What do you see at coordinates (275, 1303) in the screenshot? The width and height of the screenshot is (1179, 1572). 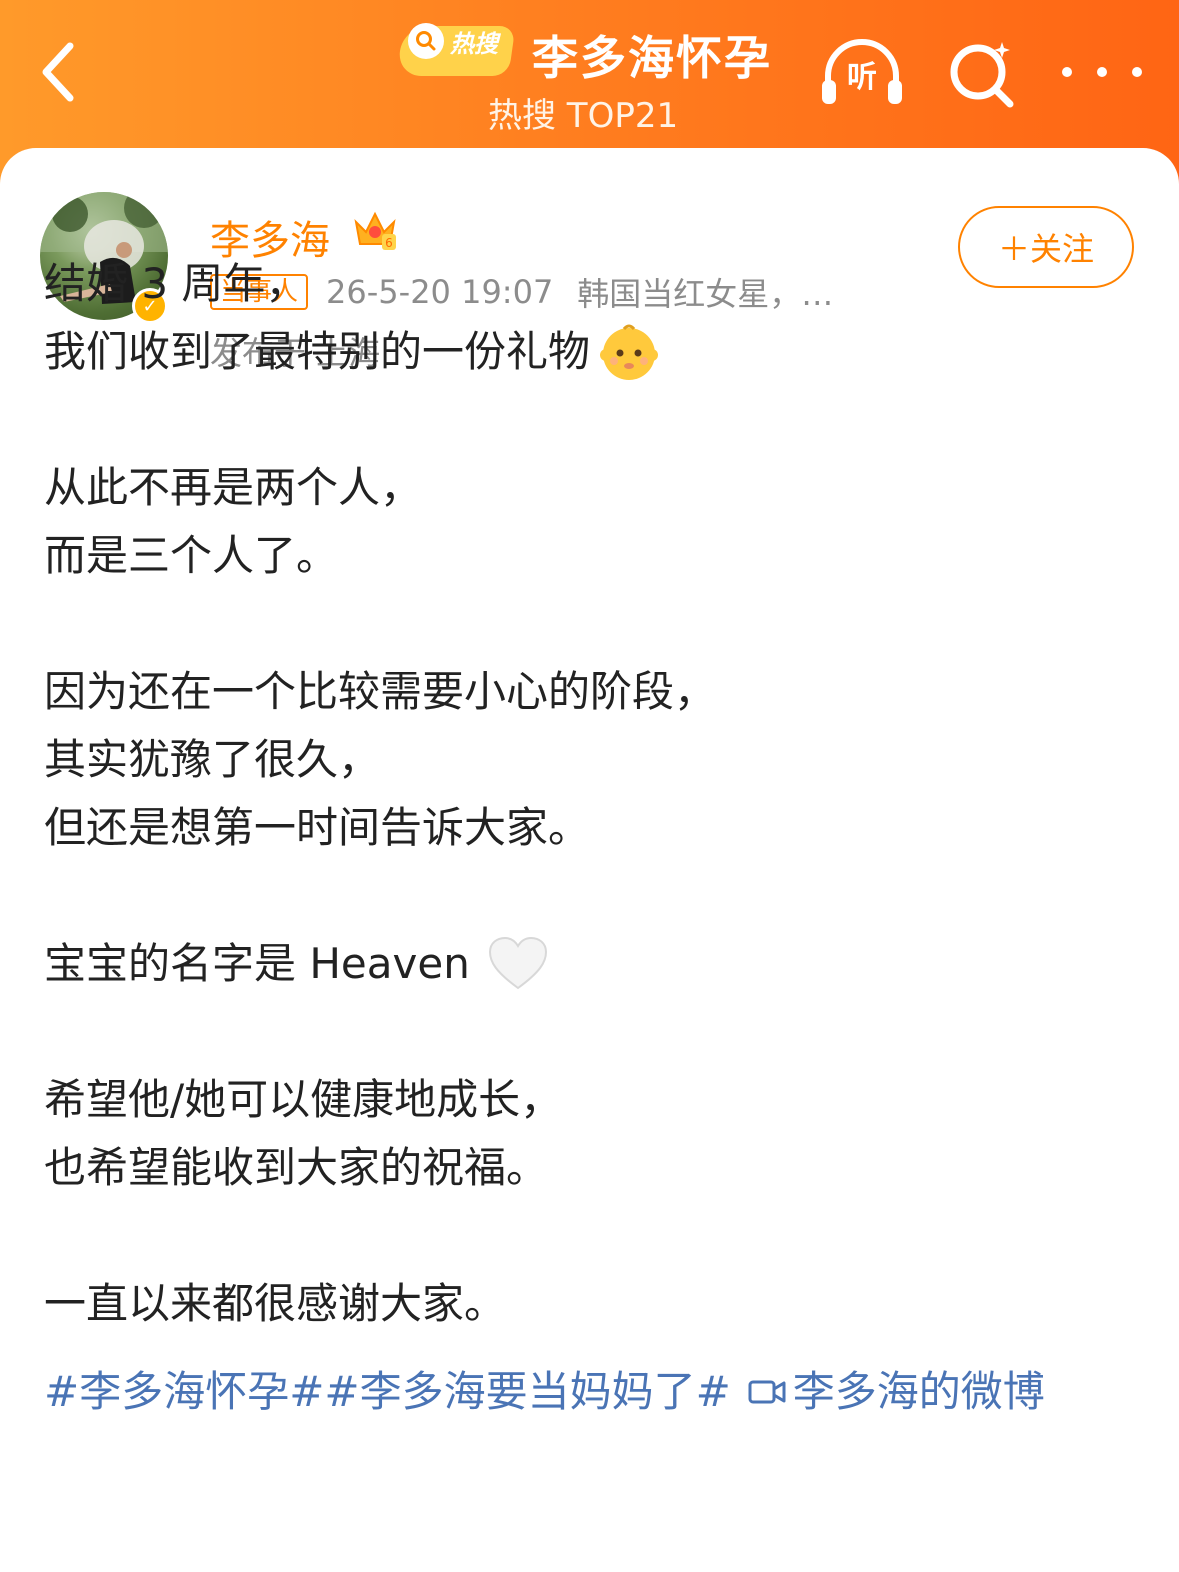 I see `post-line: 一直以来都很感谢大家。` at bounding box center [275, 1303].